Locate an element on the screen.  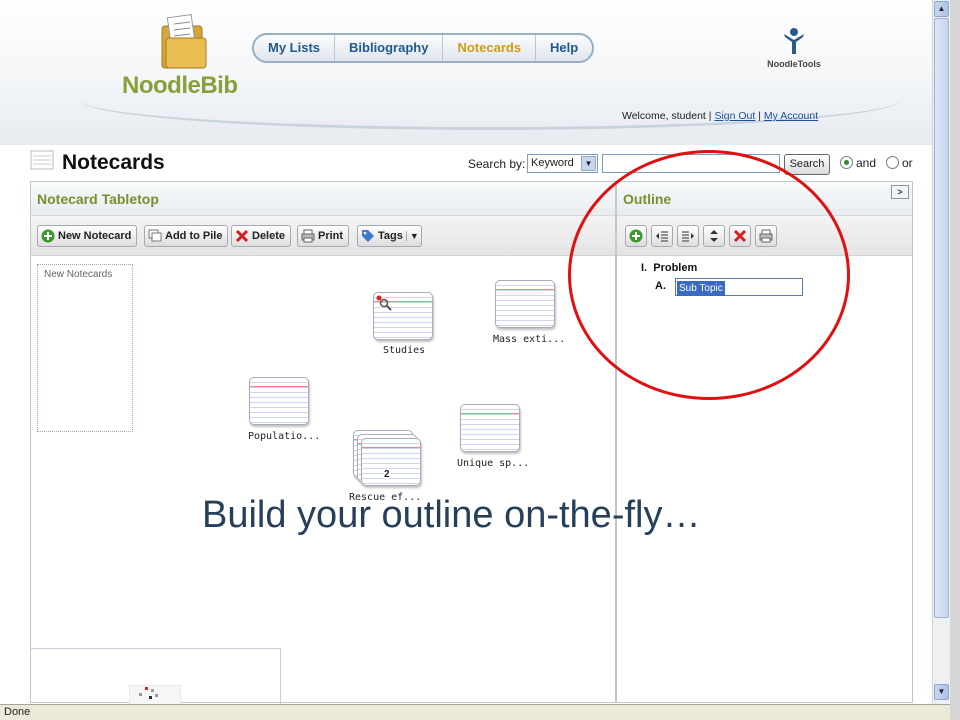
magnifier-icon is located at coordinates (384, 303).